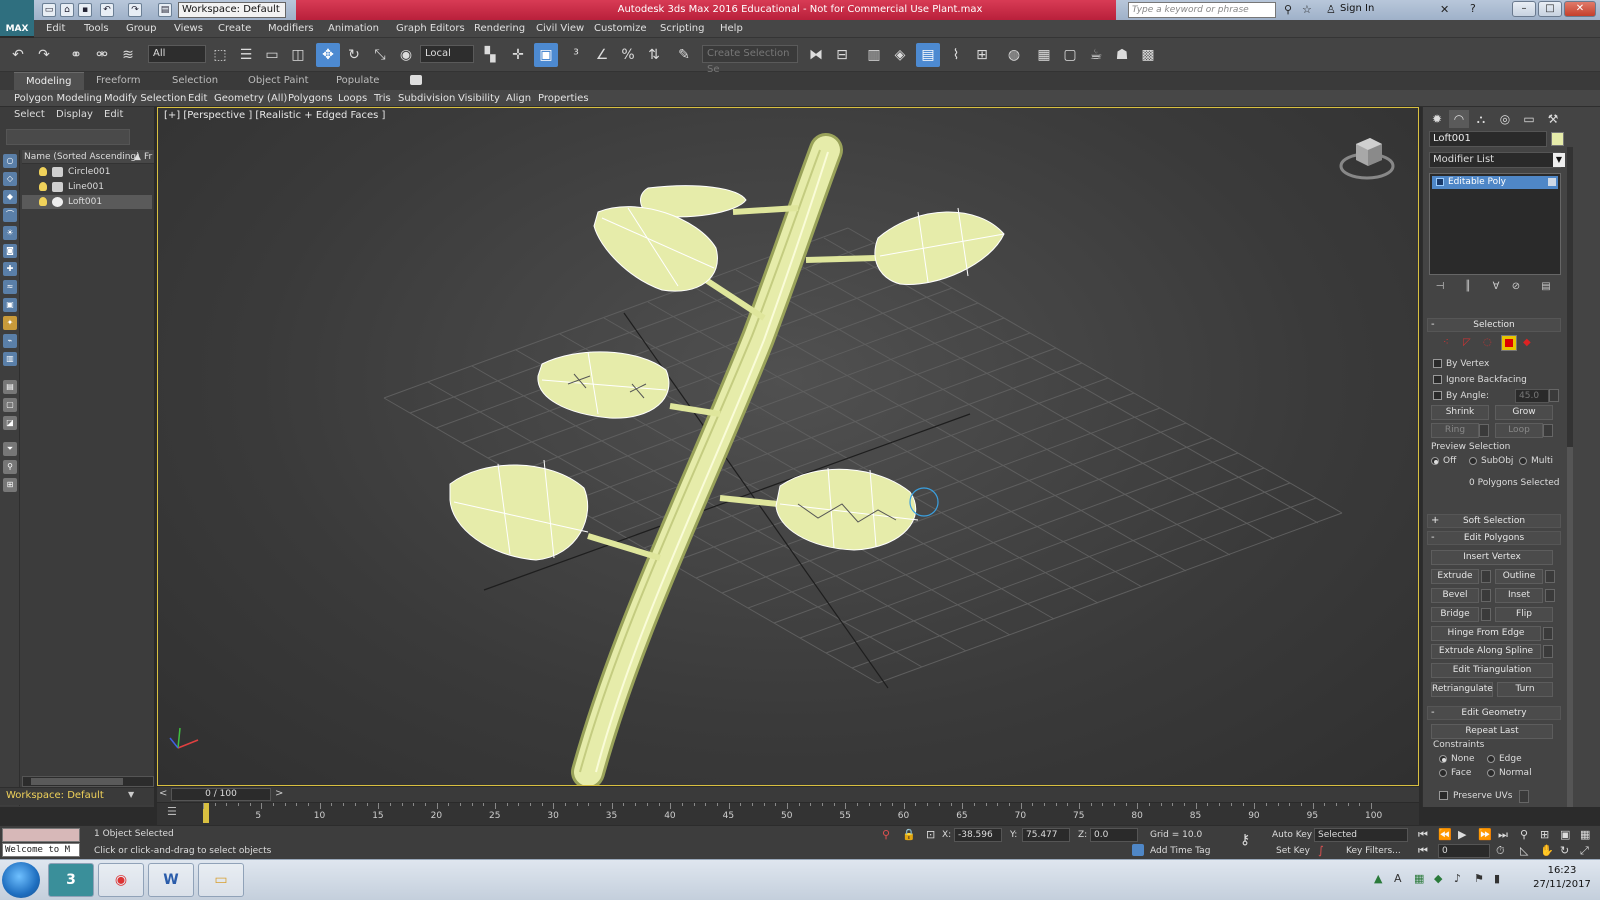 This screenshot has width=1600, height=900. I want to click on inset-button: Inset, so click(1519, 595).